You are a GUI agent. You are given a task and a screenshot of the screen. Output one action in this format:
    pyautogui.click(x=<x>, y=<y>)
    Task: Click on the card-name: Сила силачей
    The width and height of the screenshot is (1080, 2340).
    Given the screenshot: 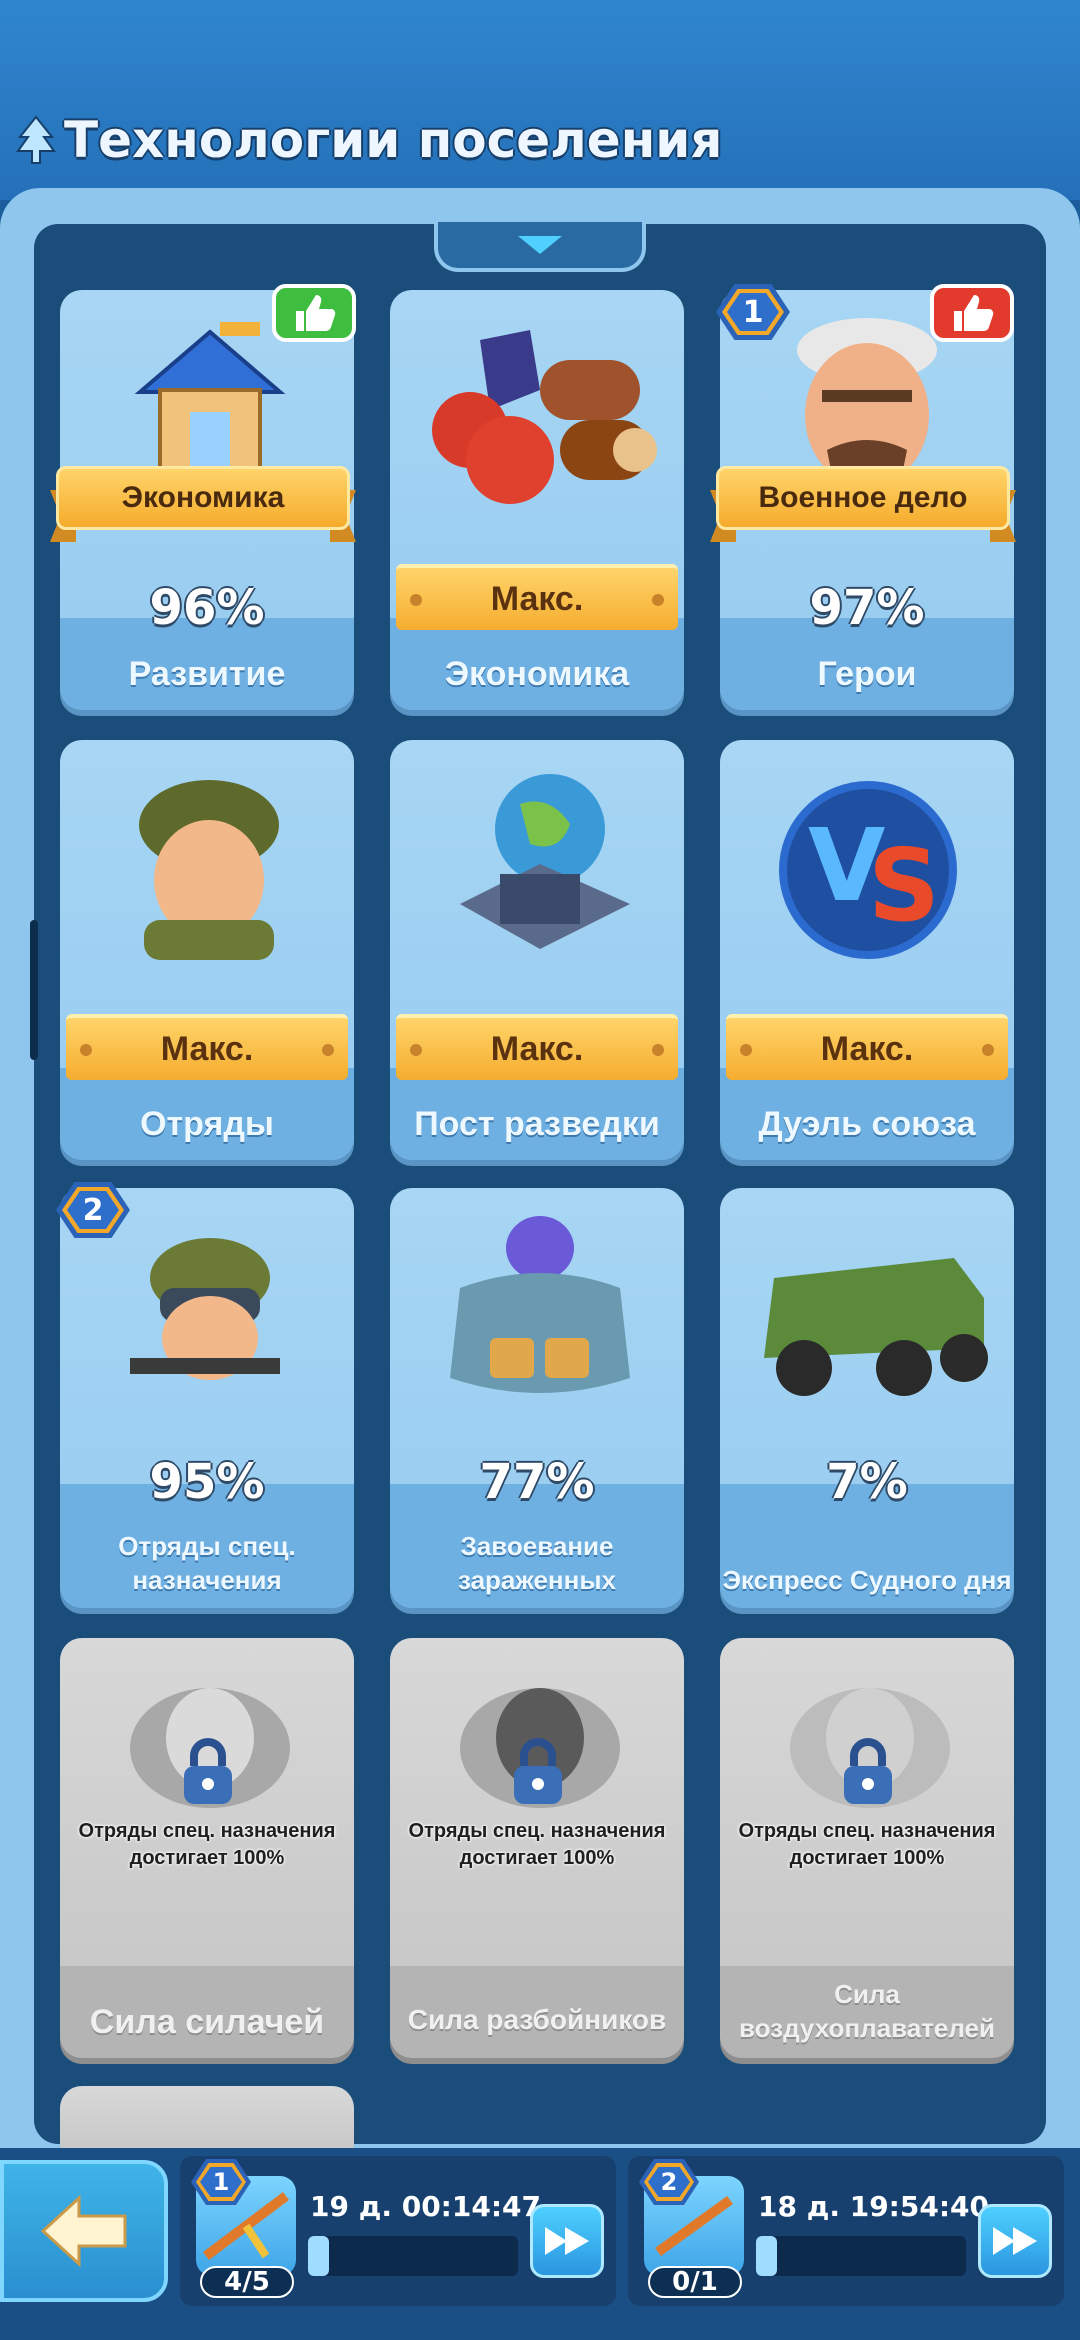 What is the action you would take?
    pyautogui.click(x=207, y=2022)
    